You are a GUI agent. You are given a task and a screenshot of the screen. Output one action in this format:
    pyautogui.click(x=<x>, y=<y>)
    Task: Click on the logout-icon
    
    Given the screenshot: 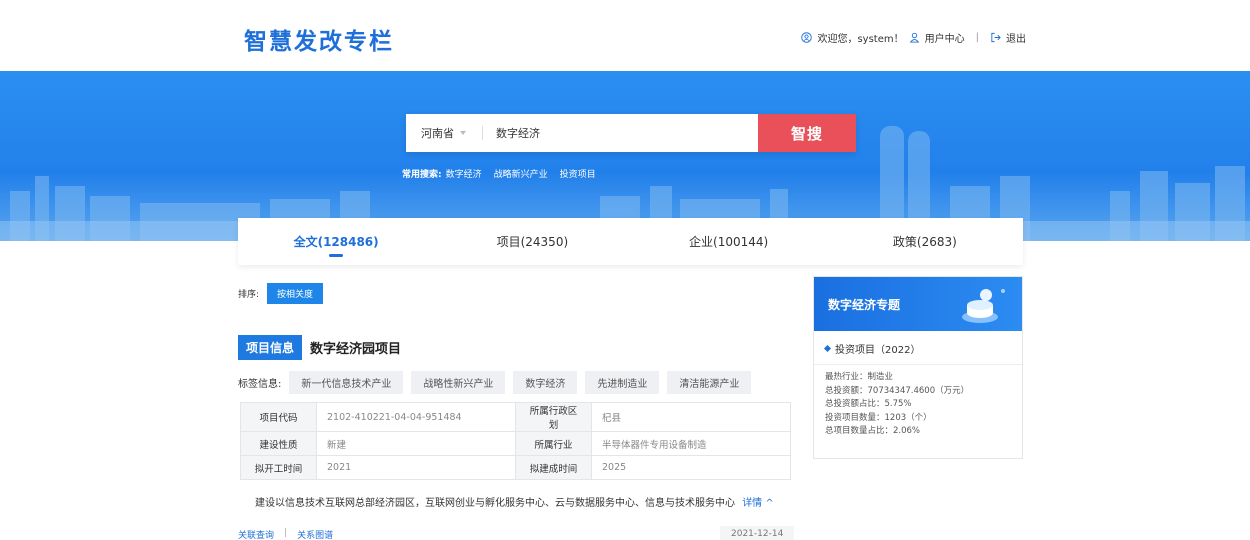 What is the action you would take?
    pyautogui.click(x=996, y=37)
    